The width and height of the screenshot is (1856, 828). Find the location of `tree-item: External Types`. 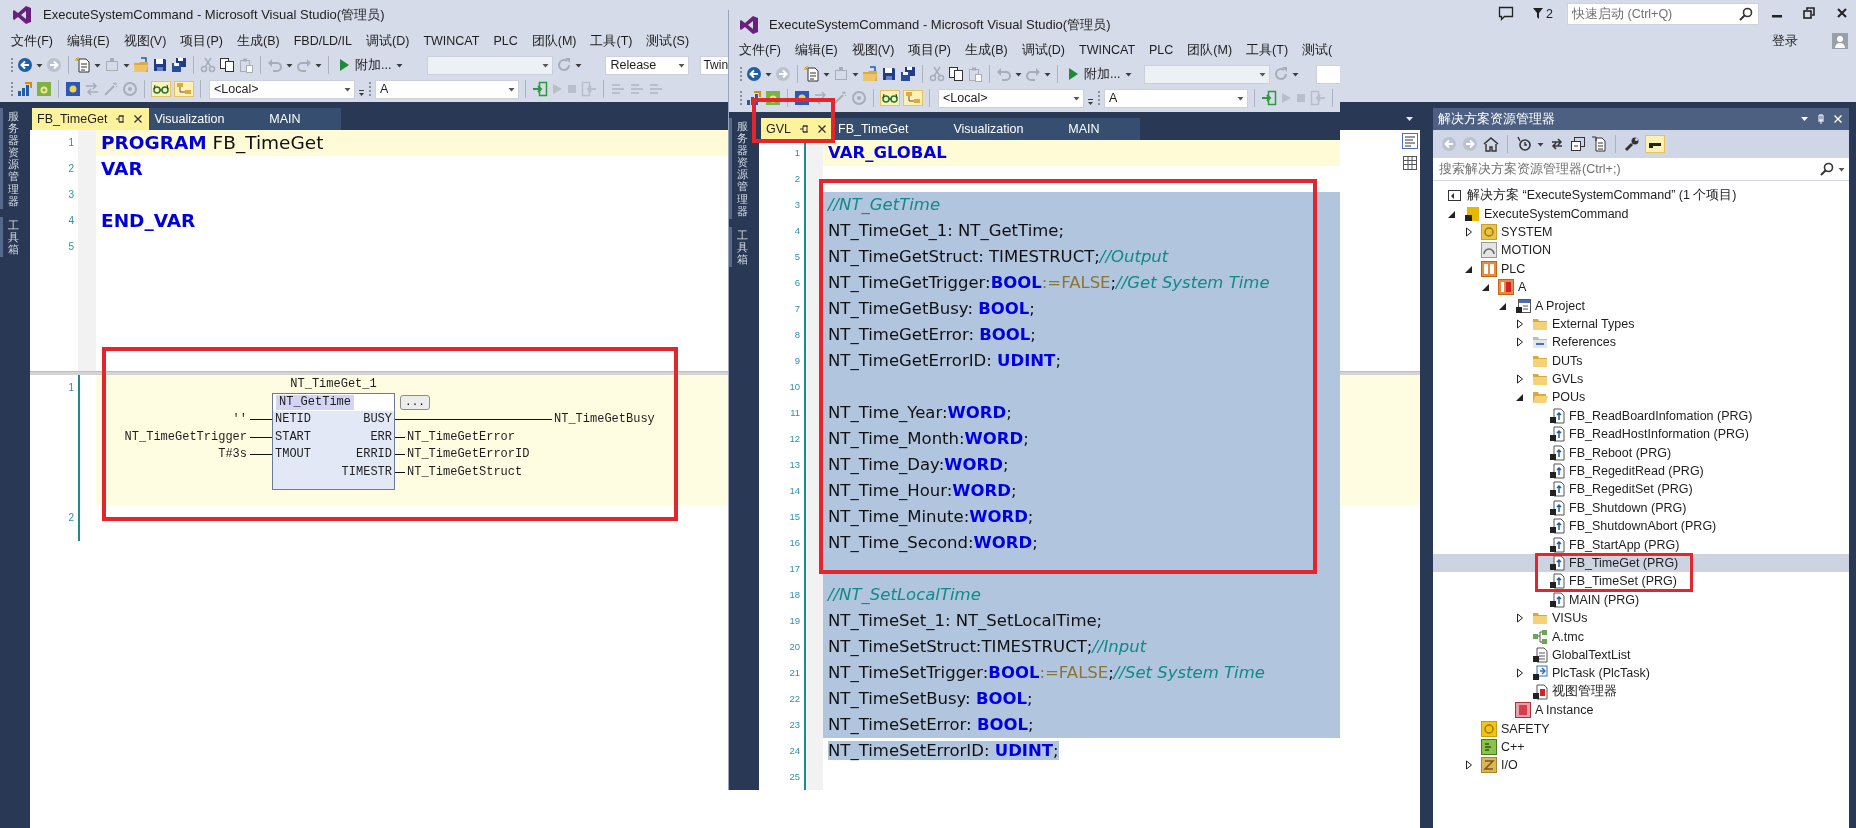

tree-item: External Types is located at coordinates (1641, 324).